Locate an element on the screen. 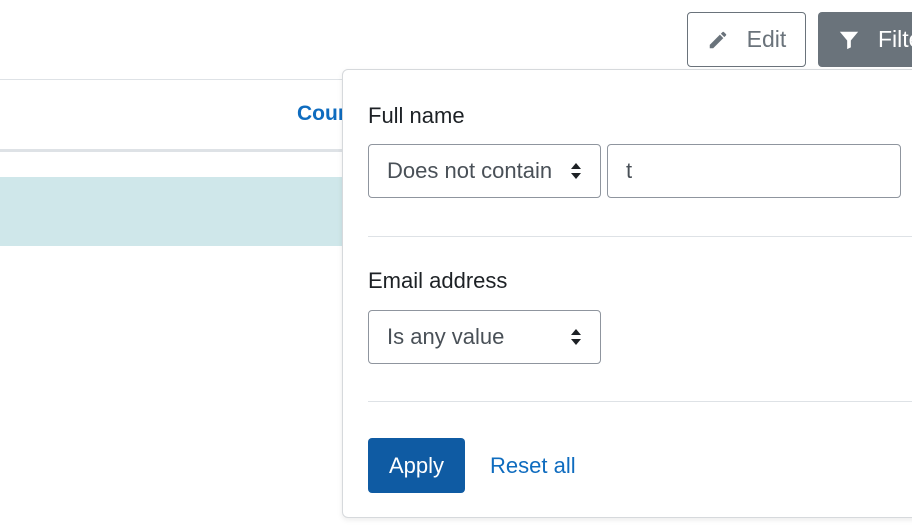 The image size is (912, 532). pencil-icon is located at coordinates (717, 39).